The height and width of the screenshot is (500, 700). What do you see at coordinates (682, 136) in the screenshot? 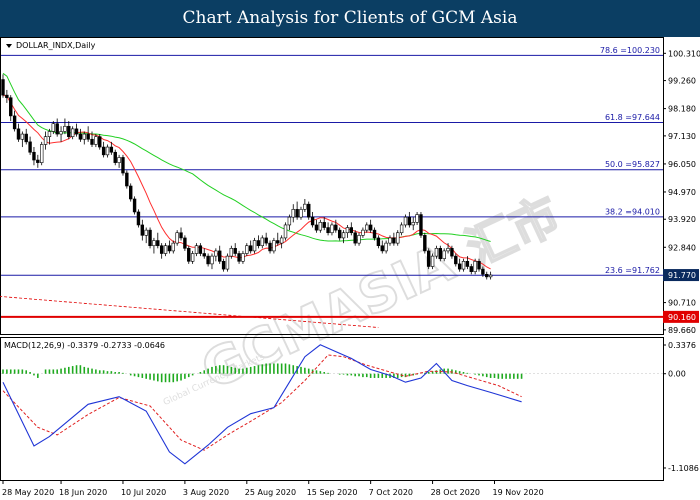
I see `price-tick-label-3: 97.130` at bounding box center [682, 136].